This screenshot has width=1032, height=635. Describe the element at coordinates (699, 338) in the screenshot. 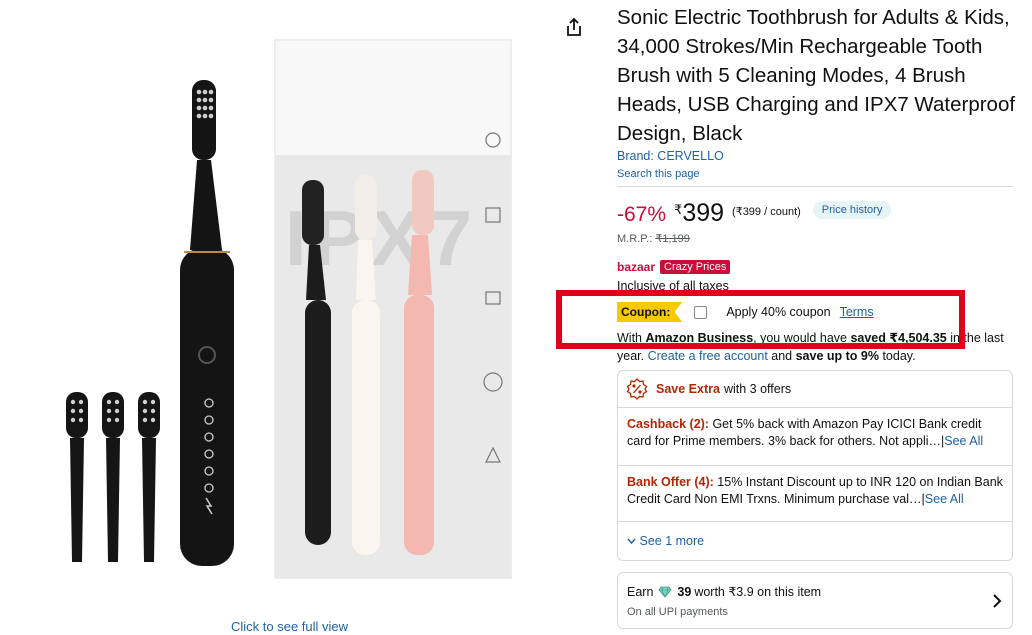

I see `business-name: Amazon Business` at that location.